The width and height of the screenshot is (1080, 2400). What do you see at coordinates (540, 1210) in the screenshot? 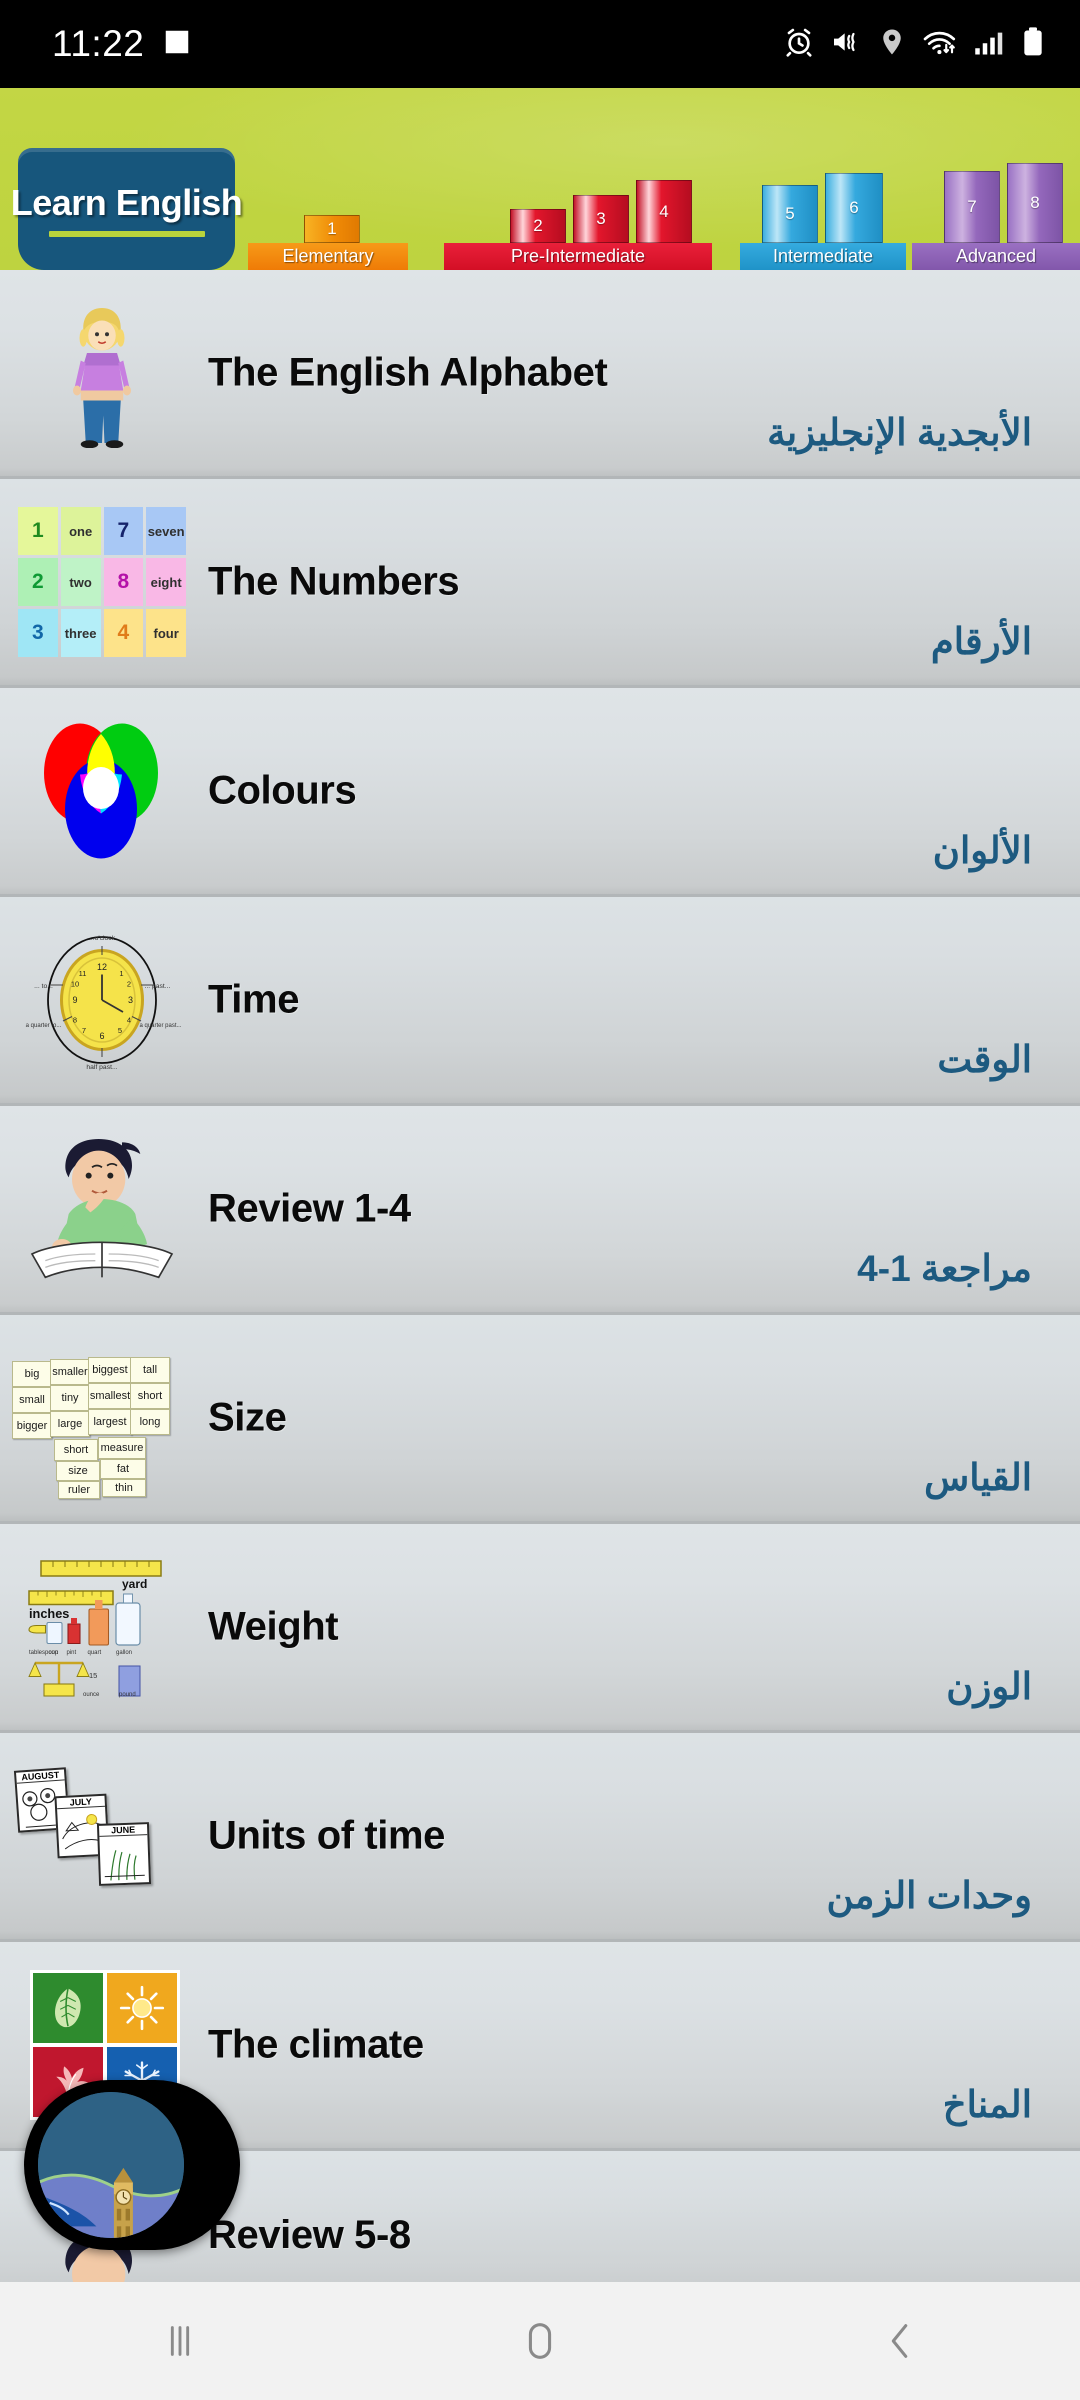
I see `list-item: Review 1-4 مراجعة 1-4` at bounding box center [540, 1210].